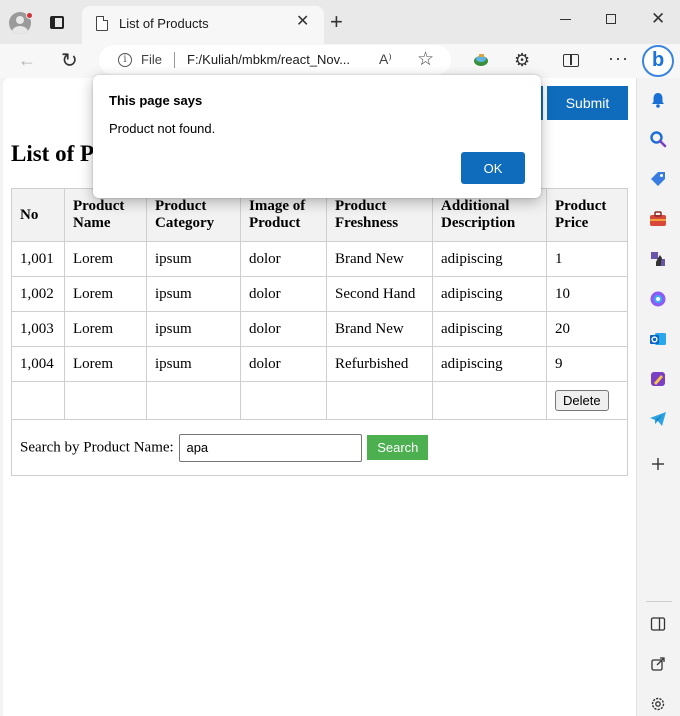  What do you see at coordinates (658, 19) in the screenshot?
I see `window-close-icon: ✕` at bounding box center [658, 19].